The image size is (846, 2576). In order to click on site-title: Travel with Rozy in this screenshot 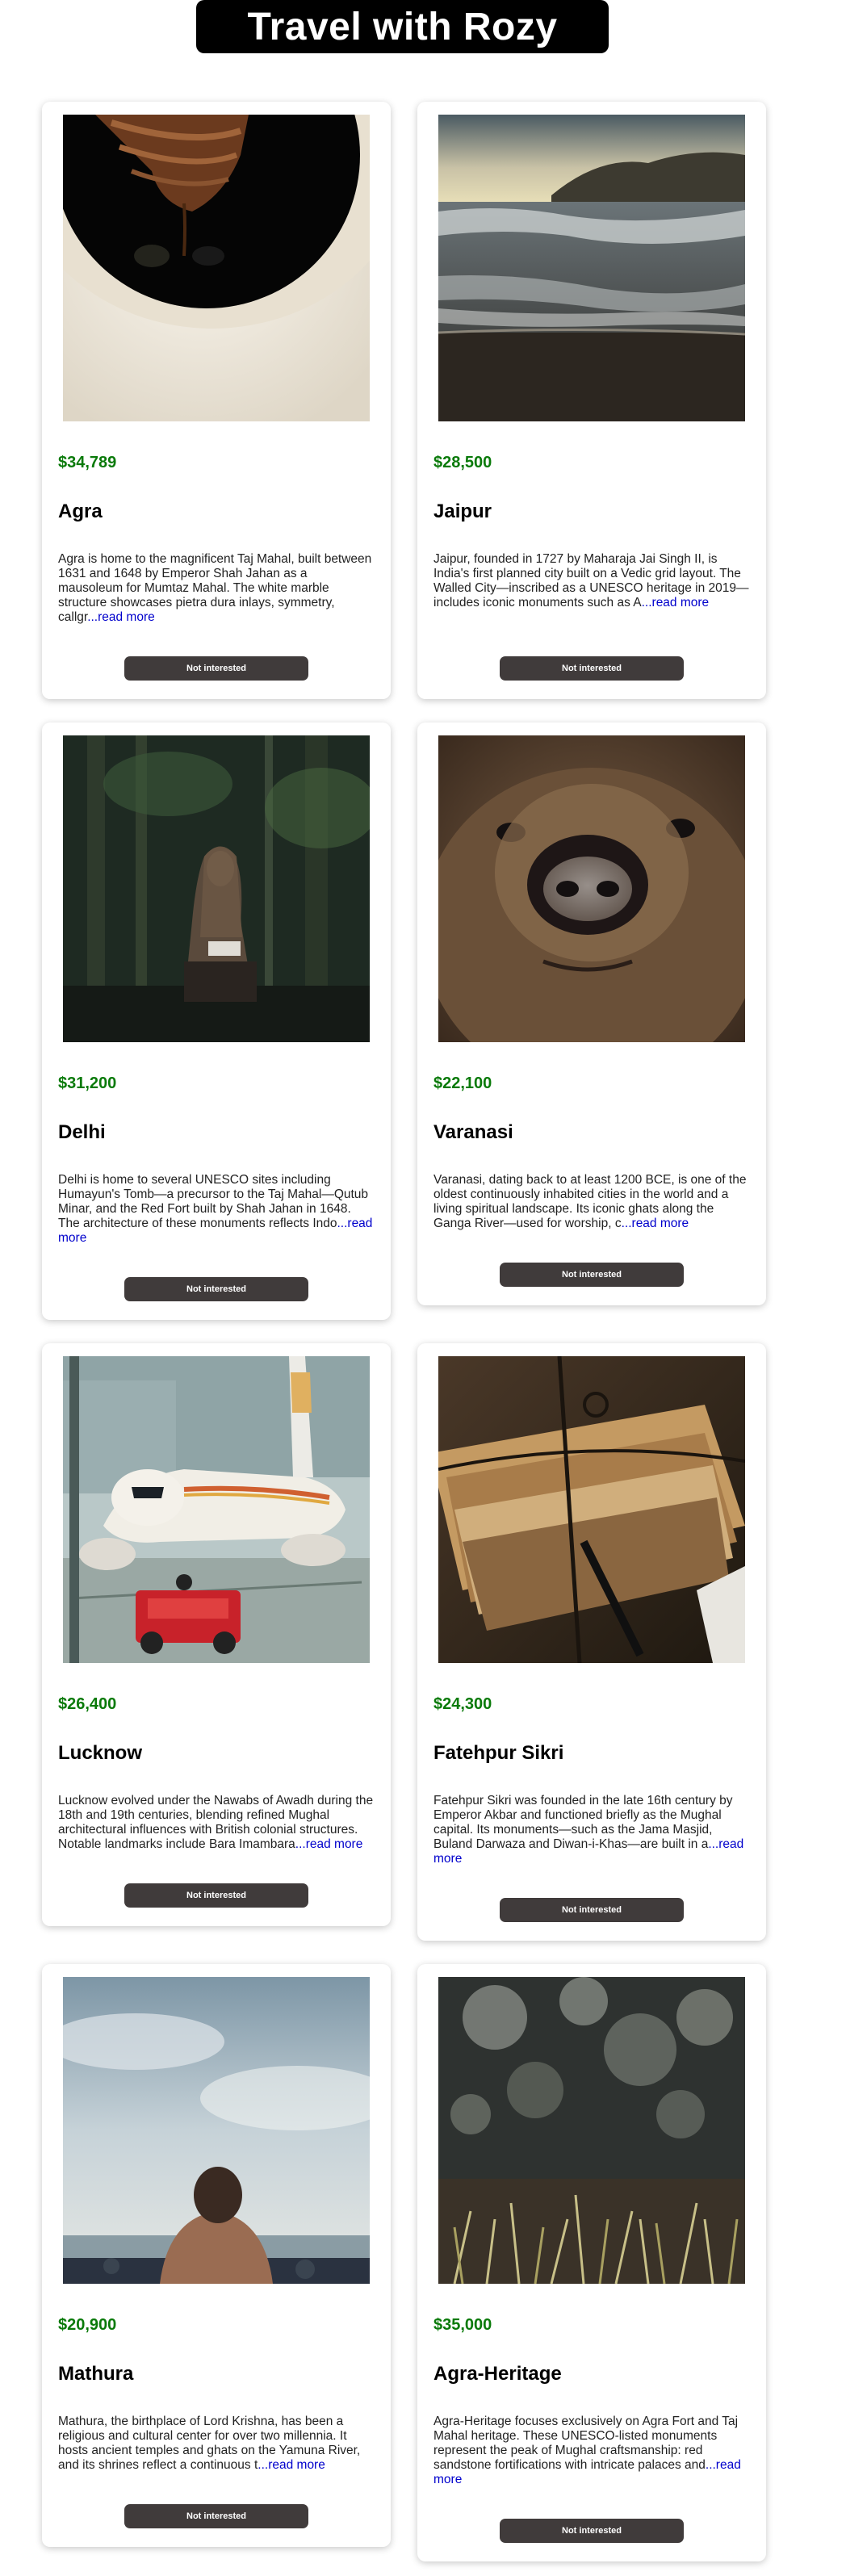, I will do `click(403, 26)`.